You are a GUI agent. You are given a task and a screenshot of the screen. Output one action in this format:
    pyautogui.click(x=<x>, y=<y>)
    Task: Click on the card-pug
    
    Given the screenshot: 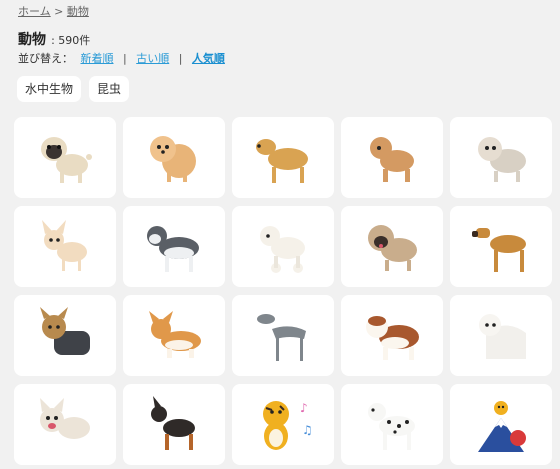 What is the action you would take?
    pyautogui.click(x=65, y=157)
    